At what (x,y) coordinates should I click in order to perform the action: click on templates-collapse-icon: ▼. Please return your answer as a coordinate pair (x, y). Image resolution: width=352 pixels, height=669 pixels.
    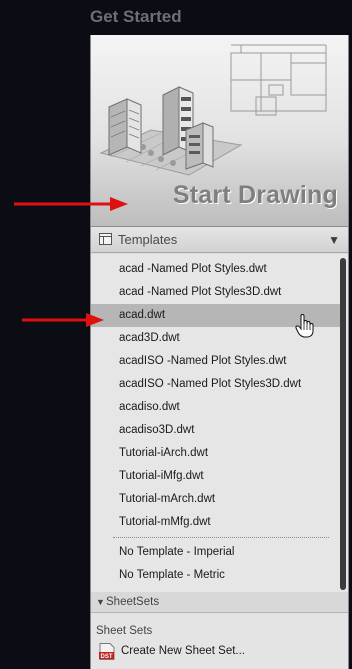
    Looking at the image, I should click on (334, 240).